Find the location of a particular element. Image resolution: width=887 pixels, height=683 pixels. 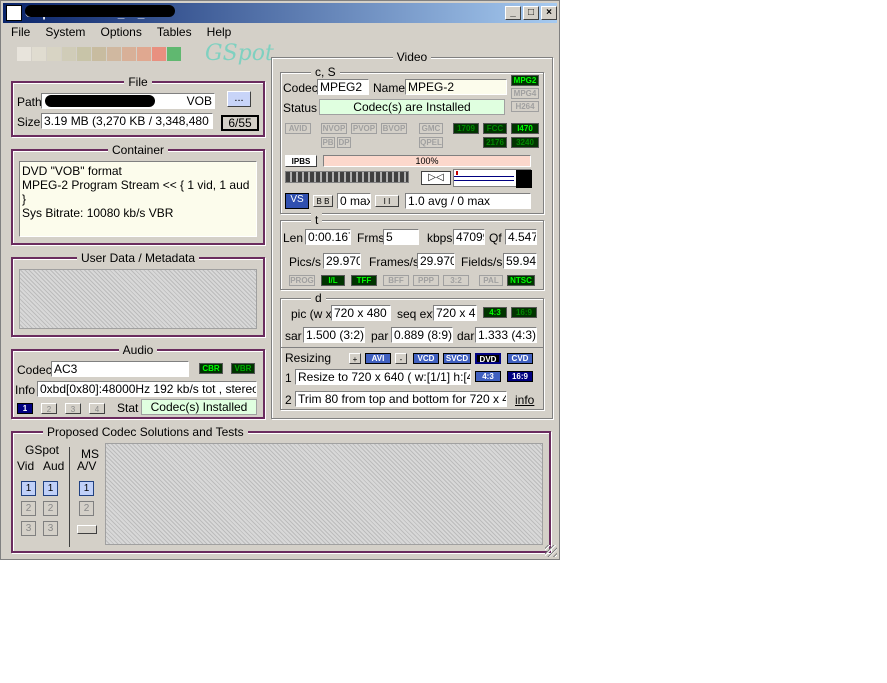

i470-flag: I470 is located at coordinates (525, 128).